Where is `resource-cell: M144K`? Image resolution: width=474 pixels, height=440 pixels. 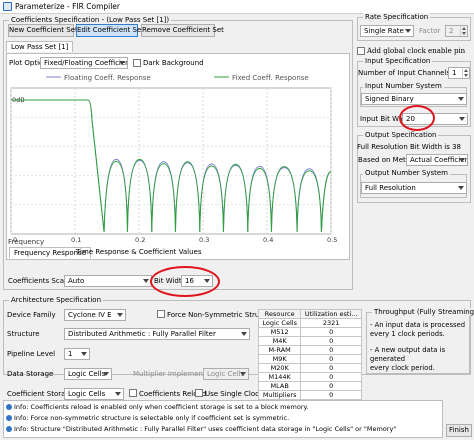
resource-cell: M144K is located at coordinates (279, 377).